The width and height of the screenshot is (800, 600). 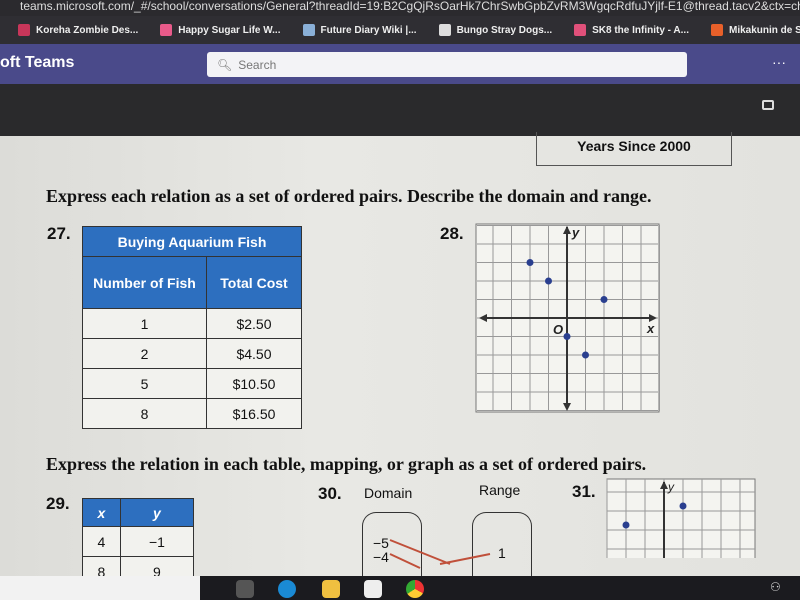 I want to click on table-row: 1 $2.50, so click(x=192, y=323).